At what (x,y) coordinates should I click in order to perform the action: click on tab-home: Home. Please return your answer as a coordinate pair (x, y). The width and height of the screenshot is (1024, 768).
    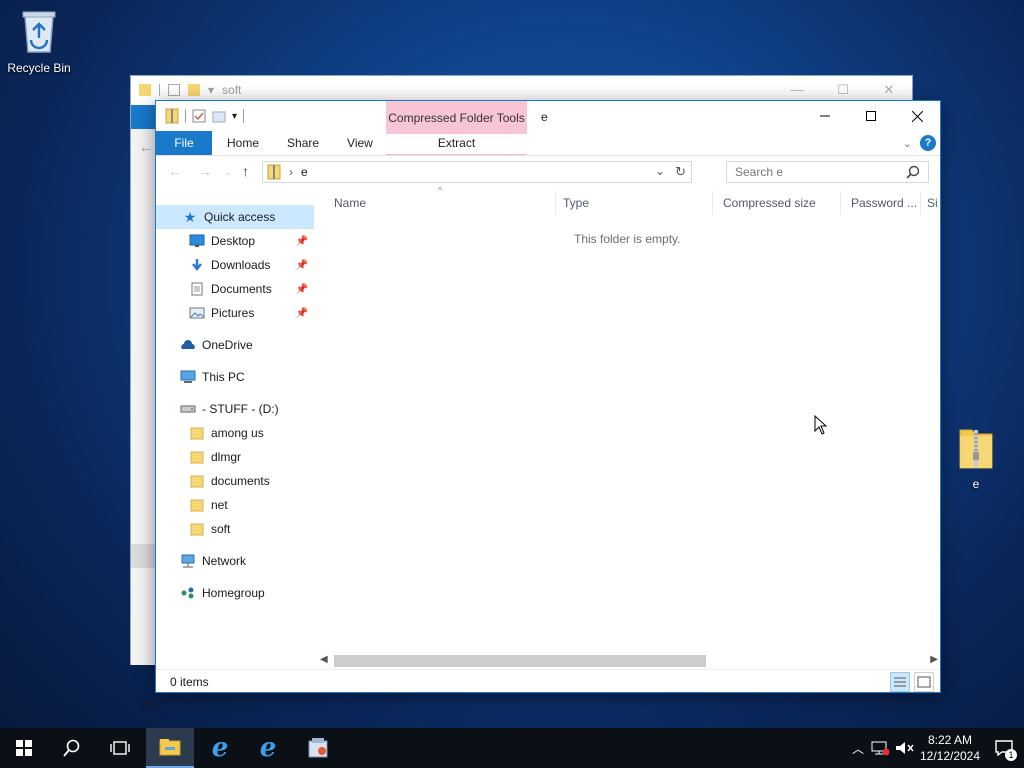
    Looking at the image, I should click on (242, 143).